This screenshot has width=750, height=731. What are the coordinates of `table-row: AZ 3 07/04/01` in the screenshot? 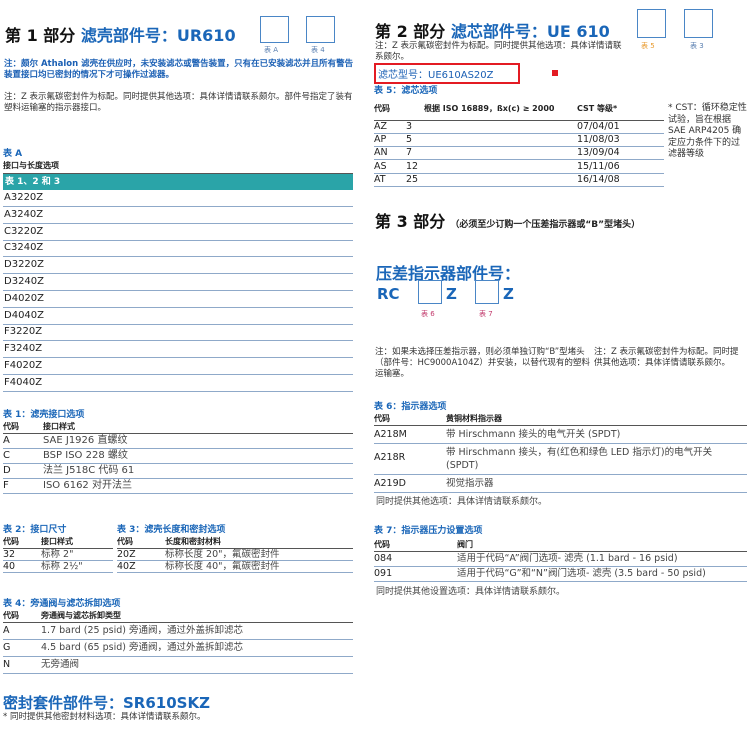 It's located at (519, 127).